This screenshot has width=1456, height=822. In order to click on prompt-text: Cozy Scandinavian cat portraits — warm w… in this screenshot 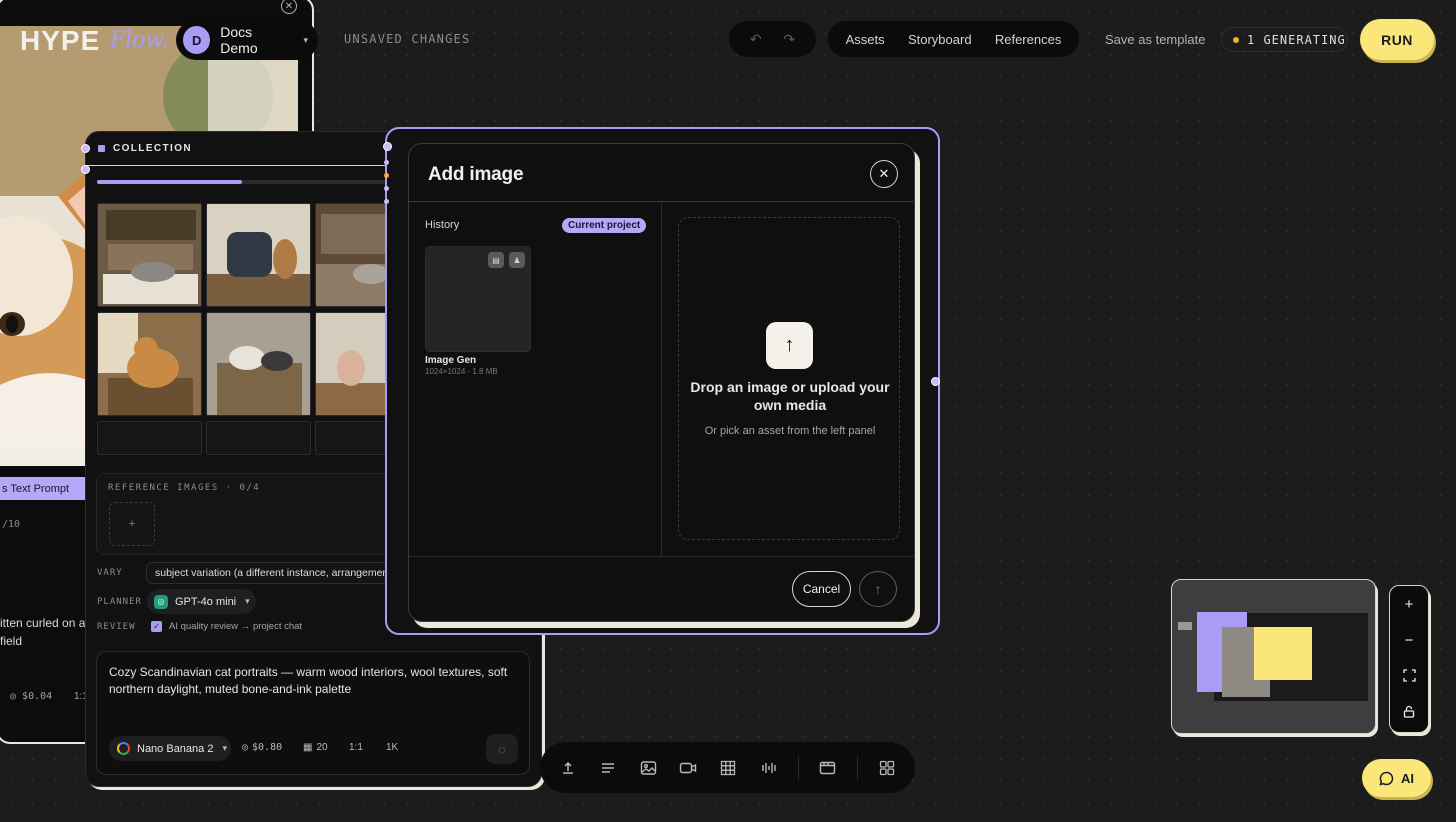, I will do `click(314, 681)`.